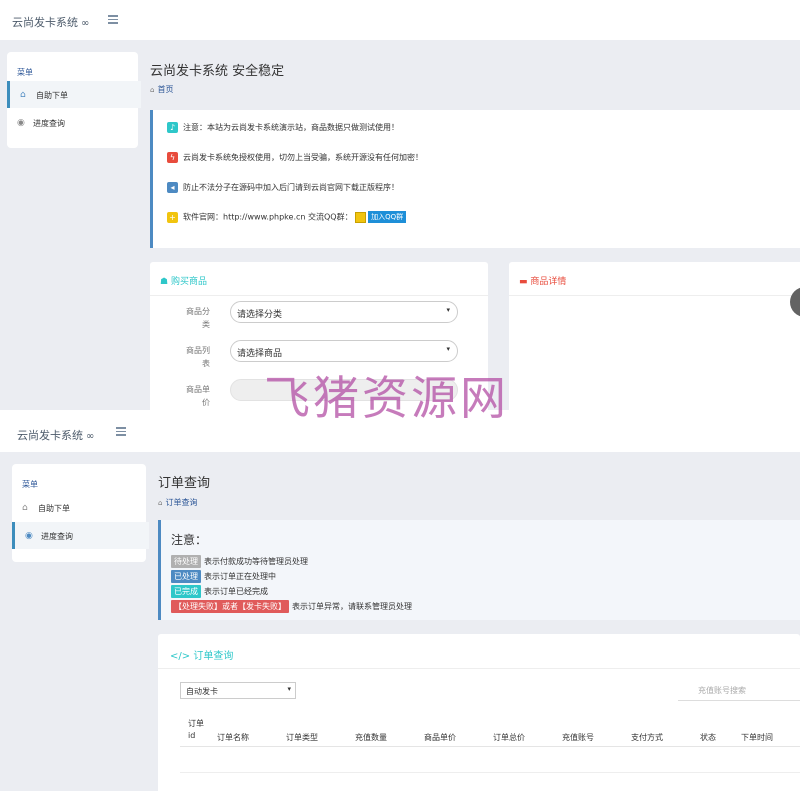  Describe the element at coordinates (186, 591) in the screenshot. I see `status-badge: 已完成` at that location.